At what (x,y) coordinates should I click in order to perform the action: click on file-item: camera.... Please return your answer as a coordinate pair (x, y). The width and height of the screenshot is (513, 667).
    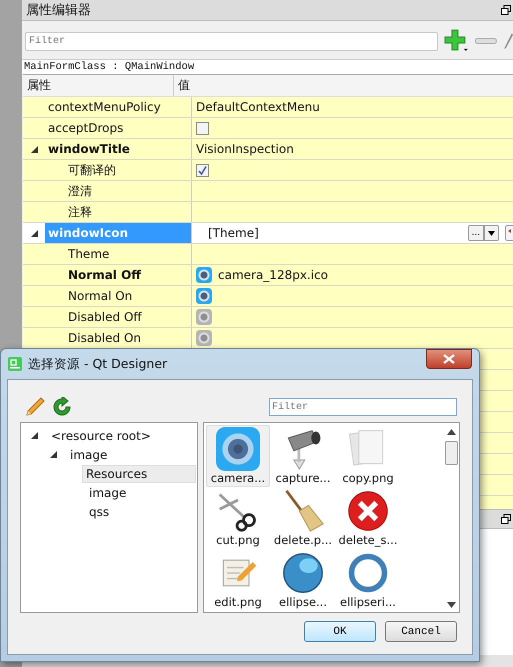
    Looking at the image, I should click on (238, 456).